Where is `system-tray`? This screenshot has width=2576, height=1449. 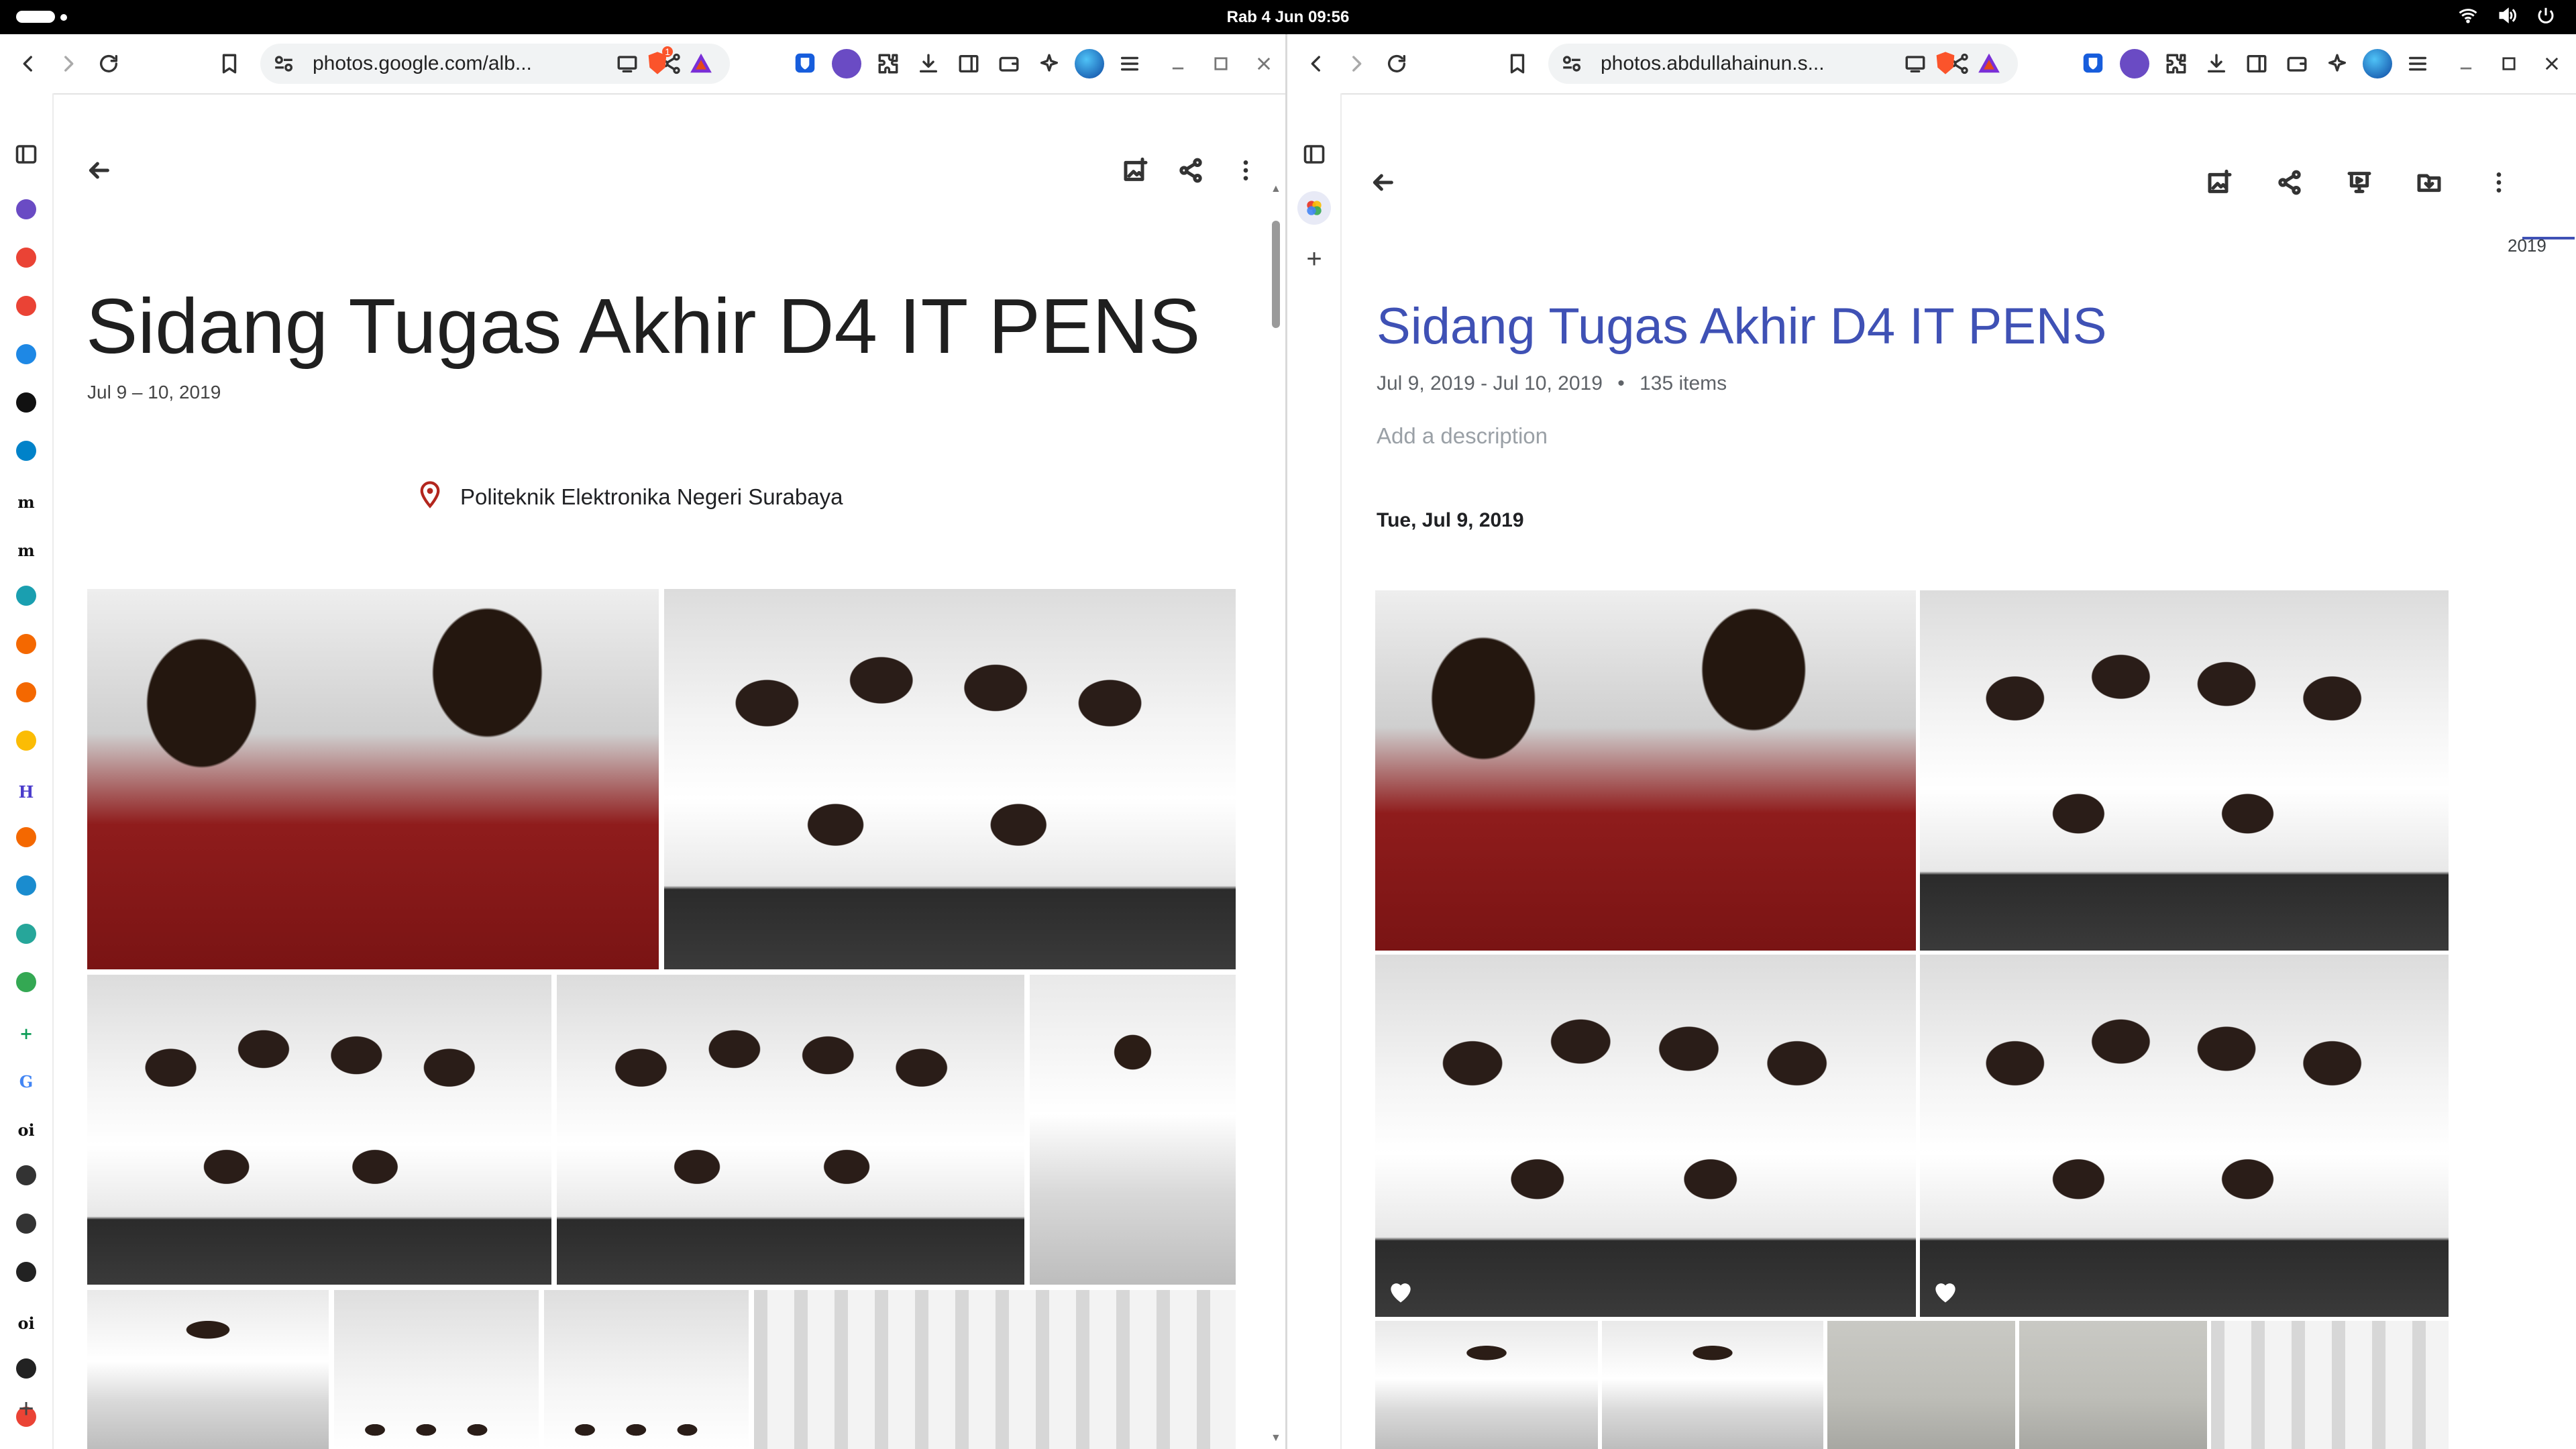 system-tray is located at coordinates (2507, 17).